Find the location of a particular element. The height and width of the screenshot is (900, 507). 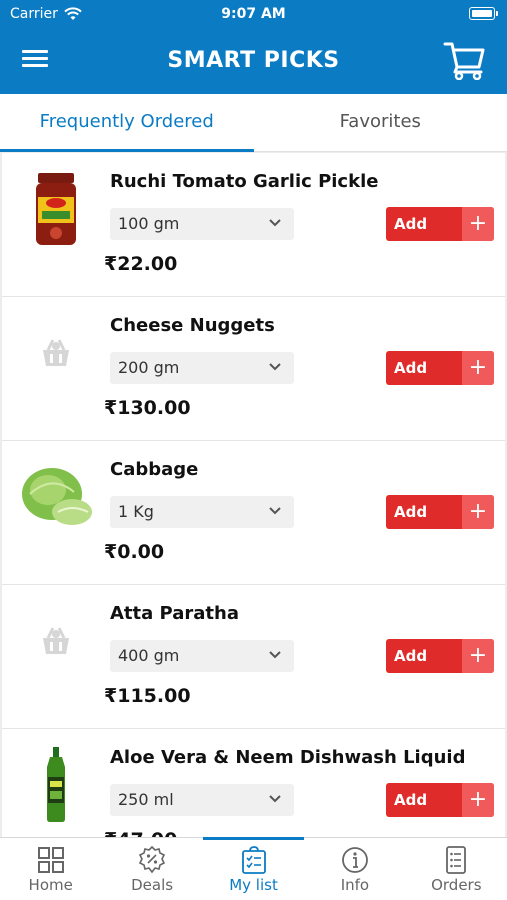

tab-frequently-ordered: Frequently Ordered is located at coordinates (127, 123).